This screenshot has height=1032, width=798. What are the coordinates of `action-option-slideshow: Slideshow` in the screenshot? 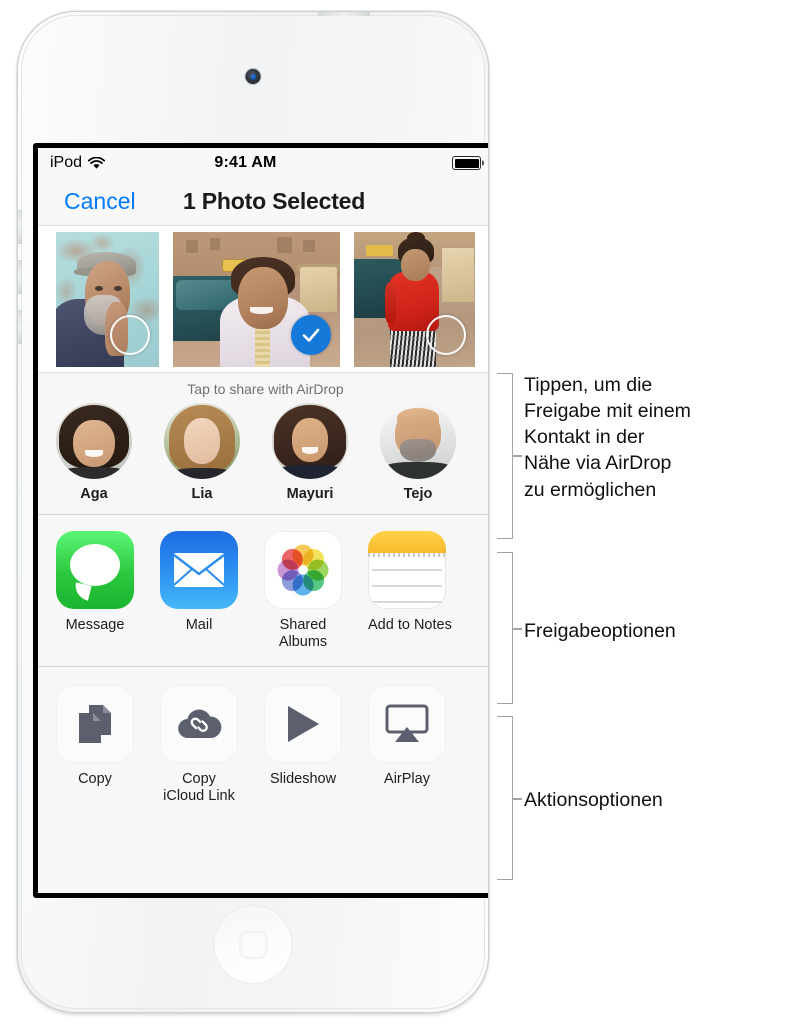 It's located at (303, 745).